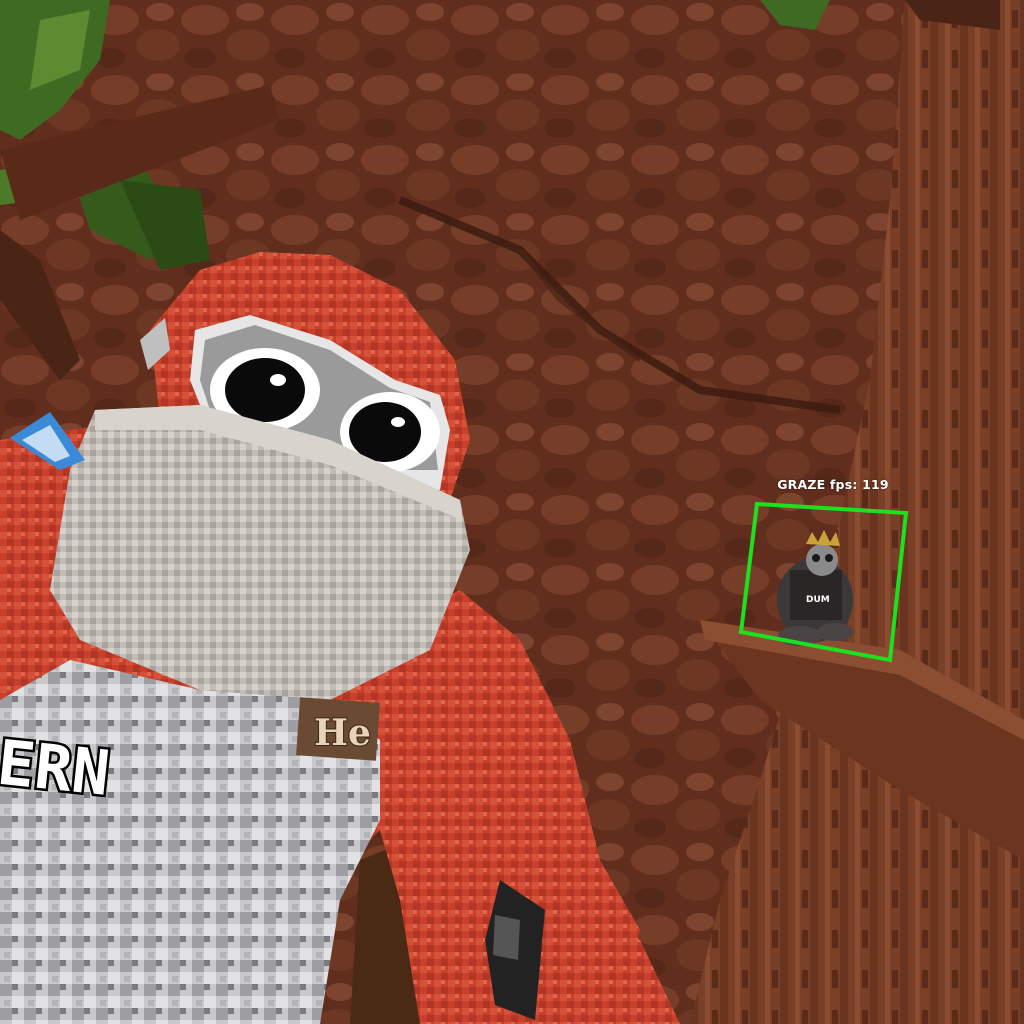  What do you see at coordinates (56, 766) in the screenshot?
I see `player-shirt-text: CERN` at bounding box center [56, 766].